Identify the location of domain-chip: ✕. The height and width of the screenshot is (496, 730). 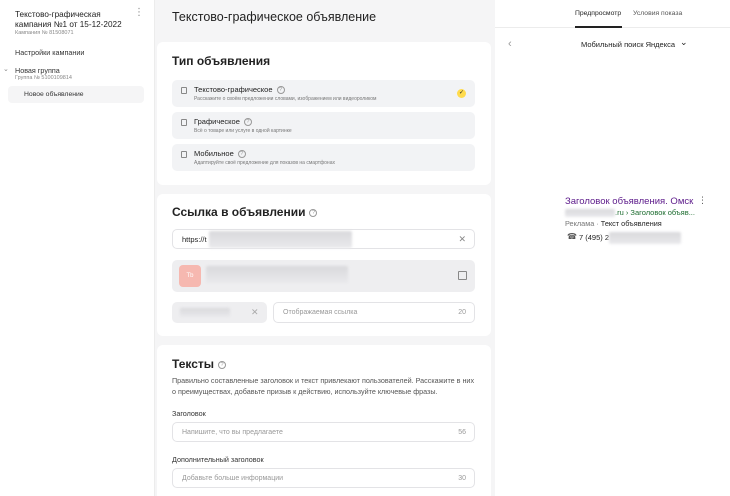
(219, 312).